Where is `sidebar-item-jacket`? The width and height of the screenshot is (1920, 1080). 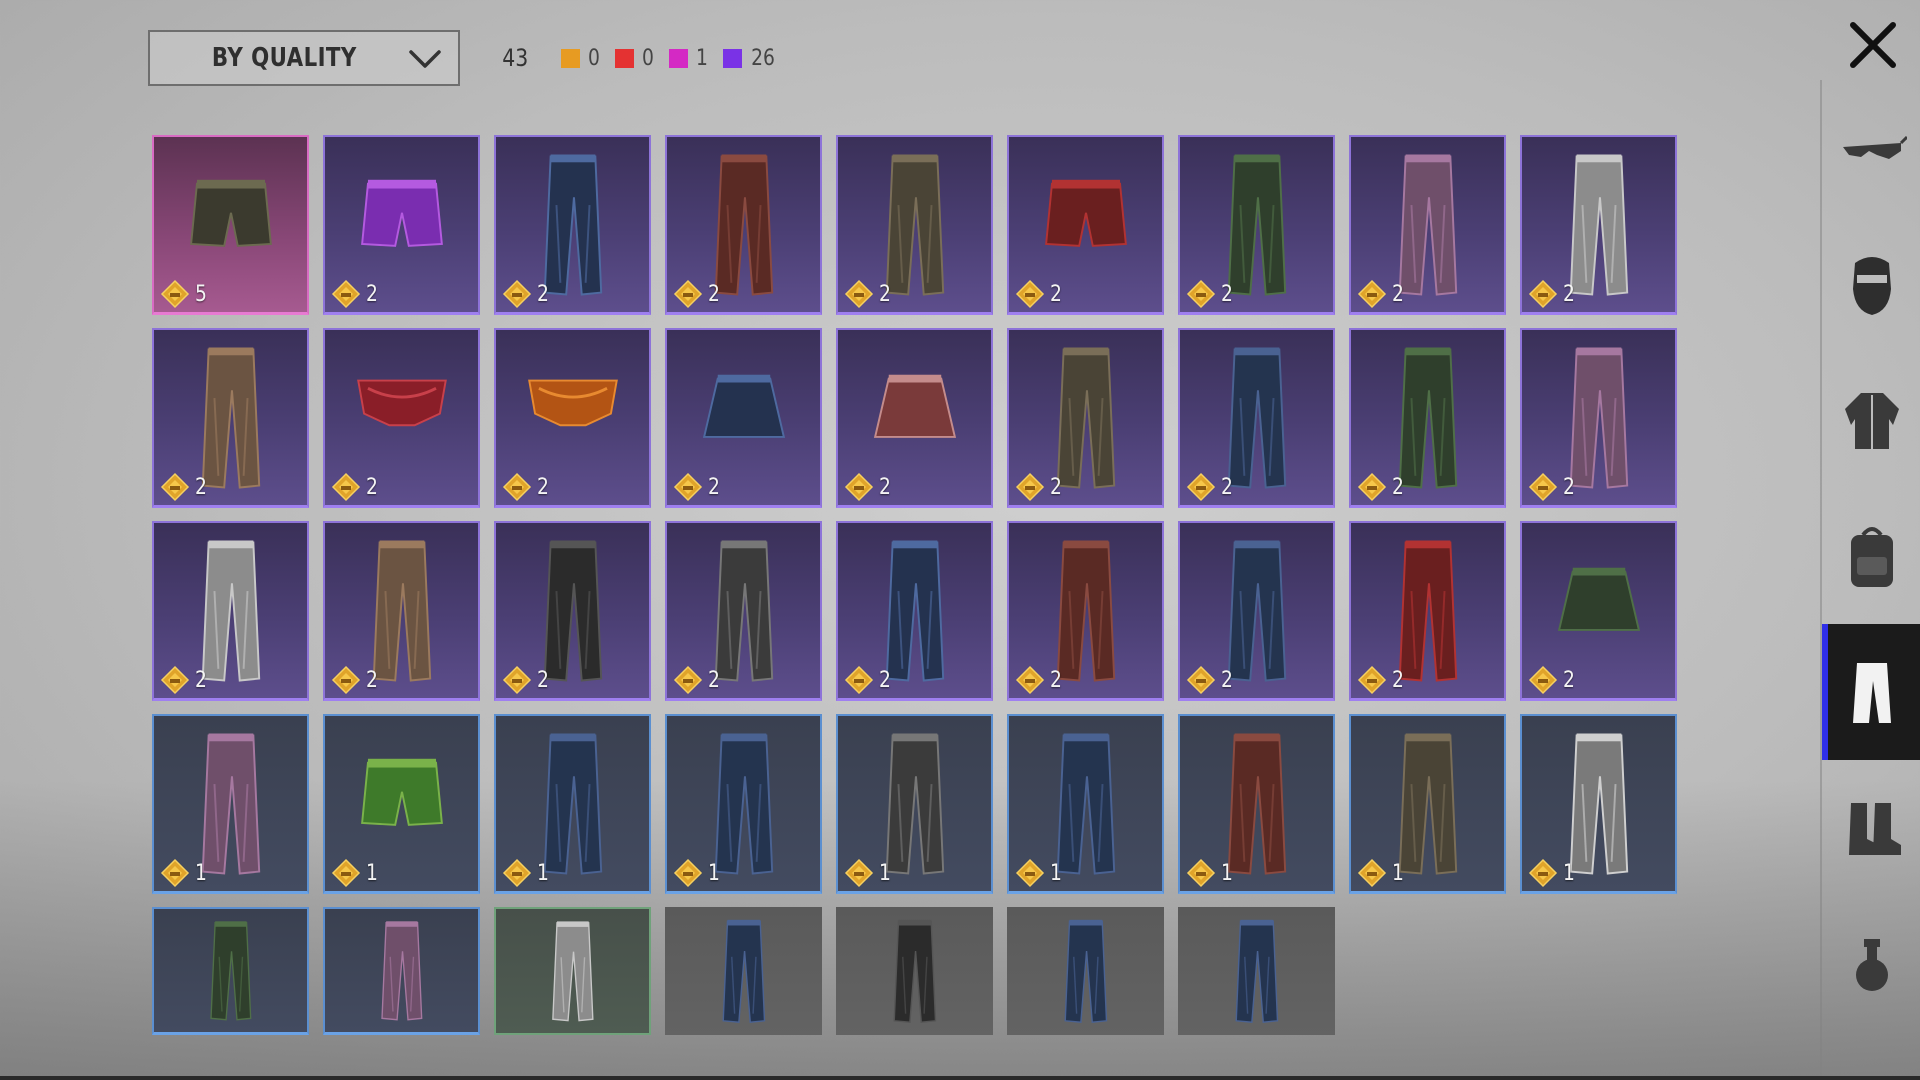 sidebar-item-jacket is located at coordinates (1871, 420).